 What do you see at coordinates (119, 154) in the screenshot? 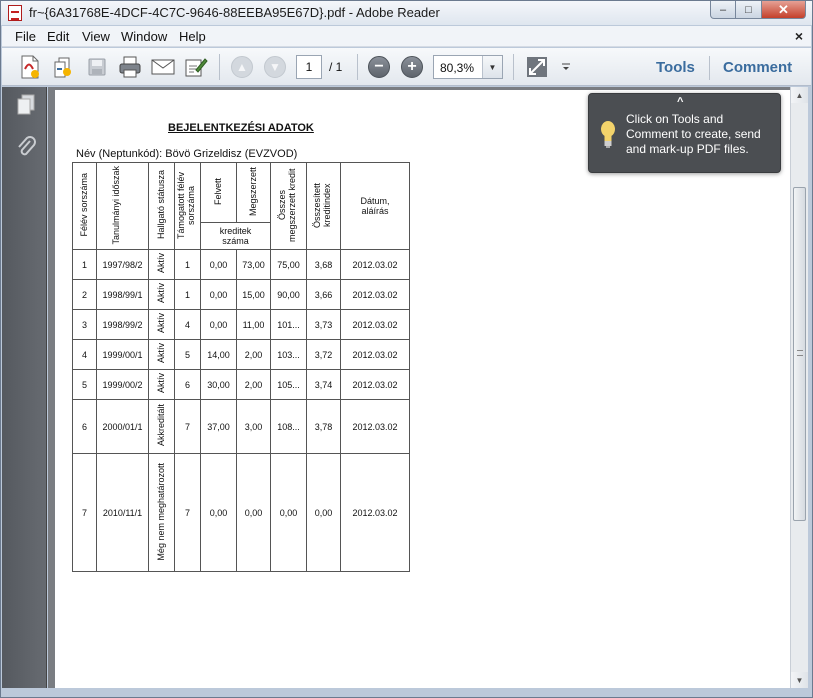
I see `name-label: Név (Neptunkód):` at bounding box center [119, 154].